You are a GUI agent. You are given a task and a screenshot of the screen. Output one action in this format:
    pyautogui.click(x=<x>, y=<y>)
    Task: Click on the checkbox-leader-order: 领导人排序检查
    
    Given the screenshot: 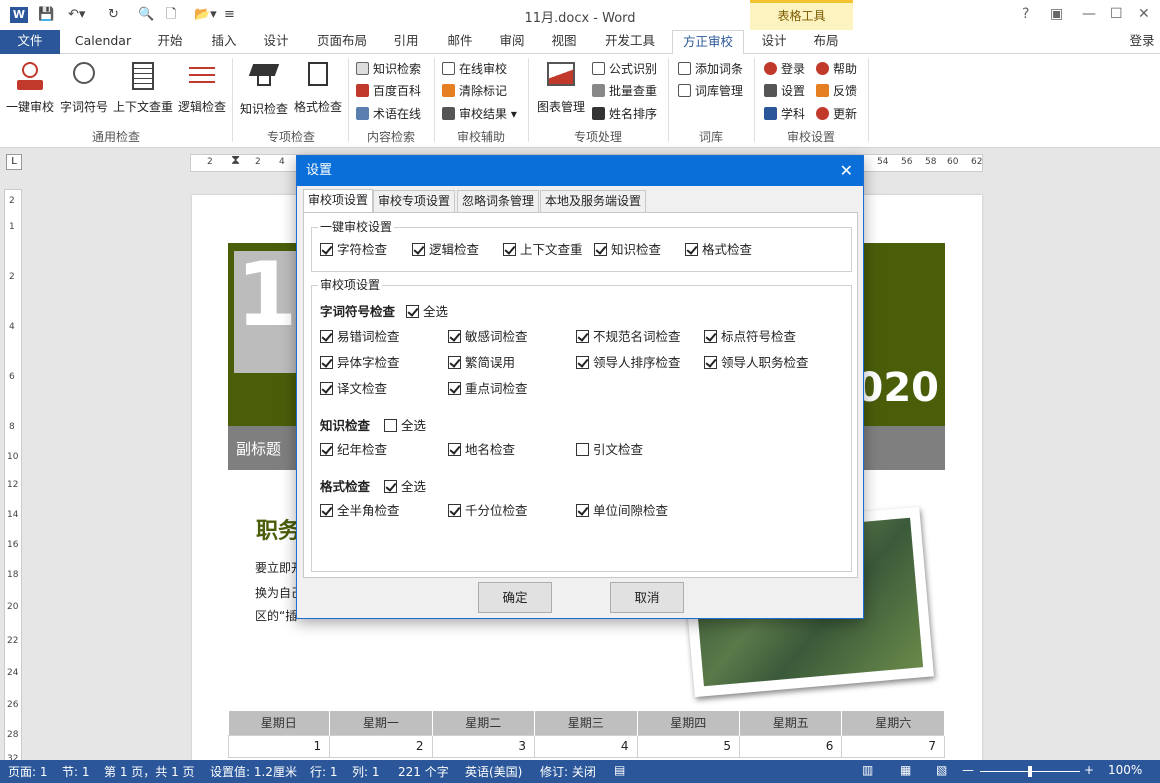 What is the action you would take?
    pyautogui.click(x=628, y=363)
    